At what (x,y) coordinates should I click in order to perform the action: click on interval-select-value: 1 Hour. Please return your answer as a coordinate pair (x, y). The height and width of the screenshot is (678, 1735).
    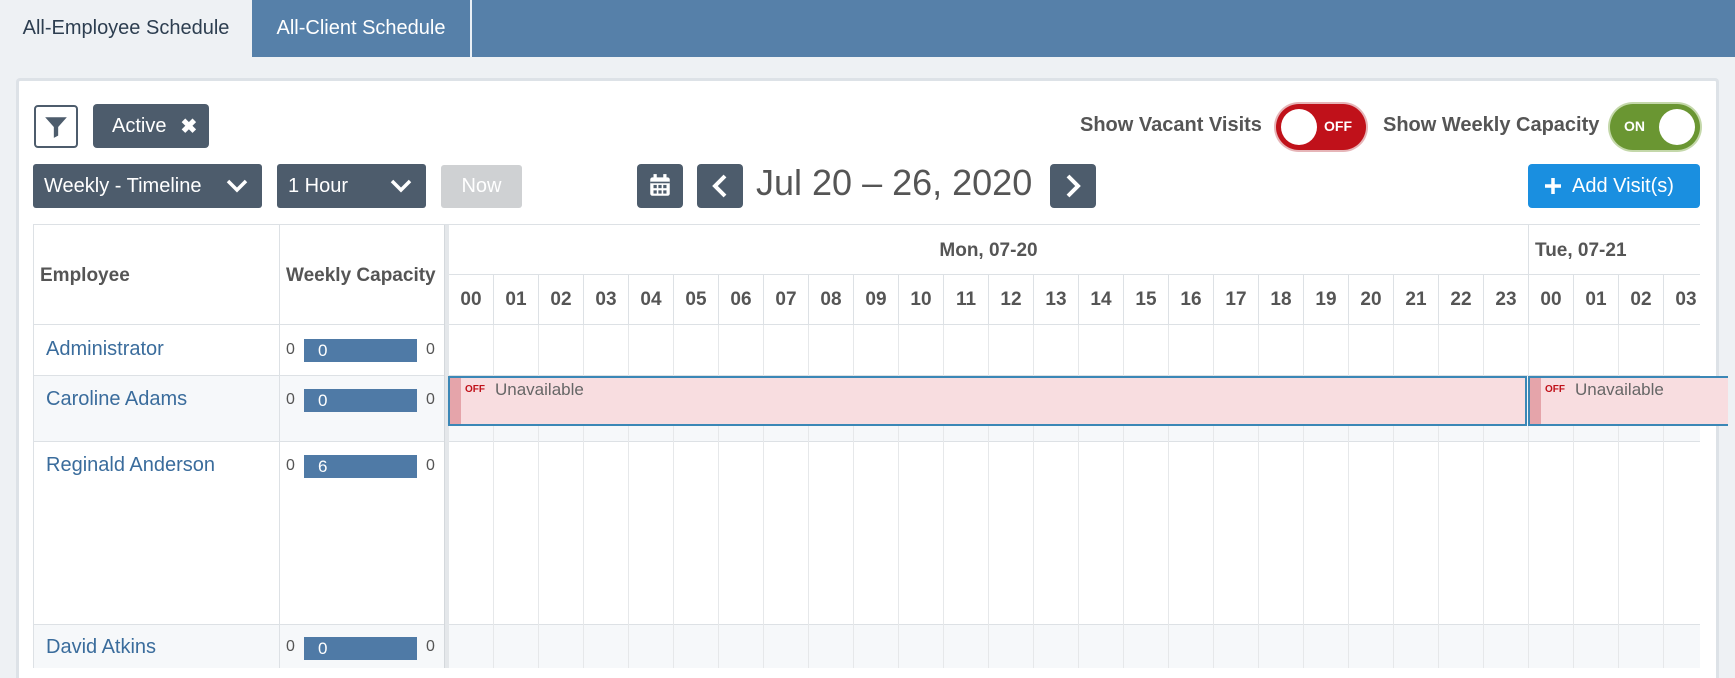
    Looking at the image, I should click on (318, 185).